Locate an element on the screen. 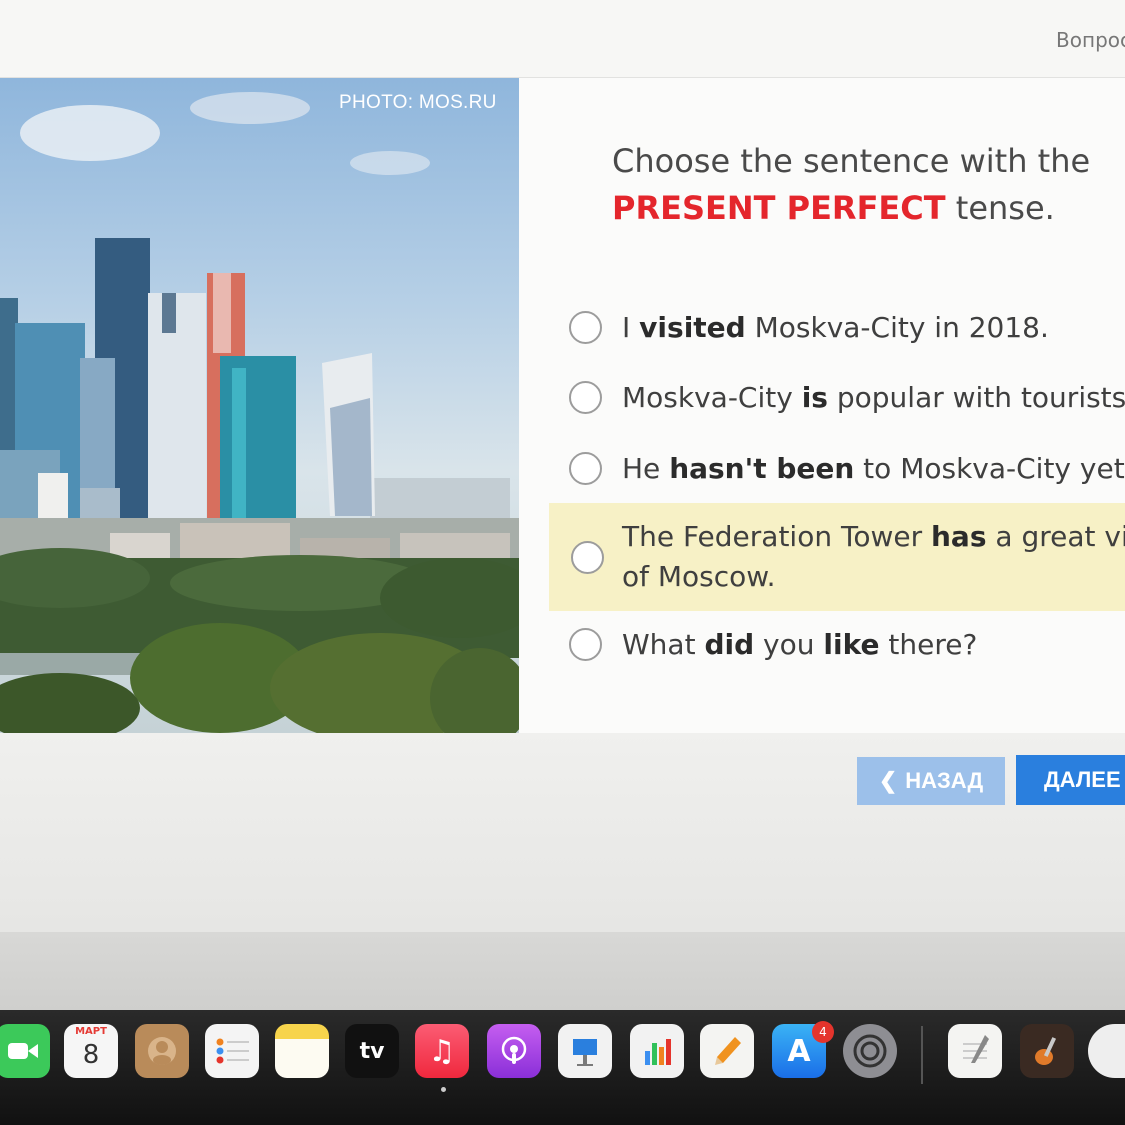 The height and width of the screenshot is (1125, 1125). app-store-badge: 4 is located at coordinates (823, 1032).